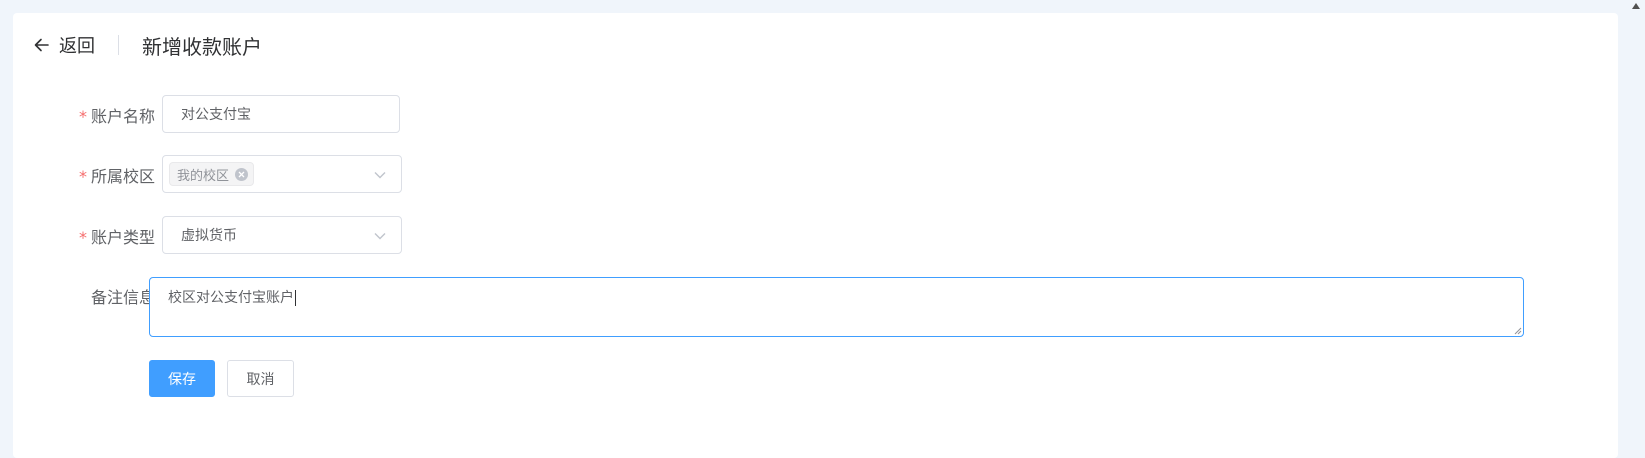 Image resolution: width=1645 pixels, height=458 pixels. Describe the element at coordinates (122, 297) in the screenshot. I see `remark-label: 备注信息` at that location.